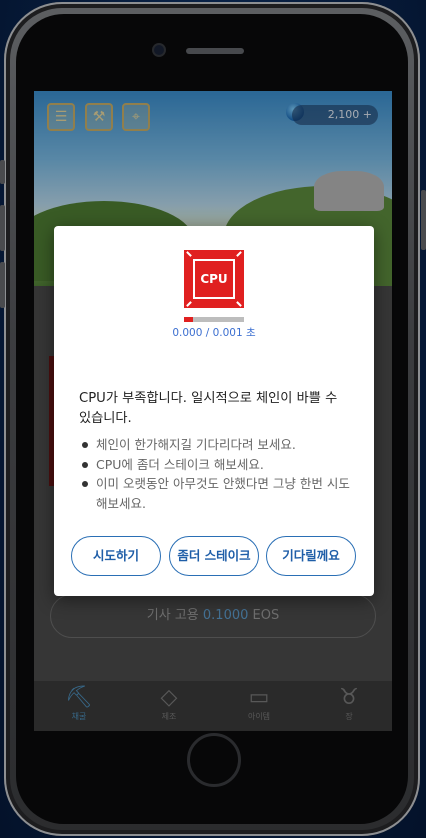 The width and height of the screenshot is (426, 838). What do you see at coordinates (220, 493) in the screenshot?
I see `list-item: 이미 오랫동안 아무것도 안했다면 그냥 한번 시도해보세요.` at bounding box center [220, 493].